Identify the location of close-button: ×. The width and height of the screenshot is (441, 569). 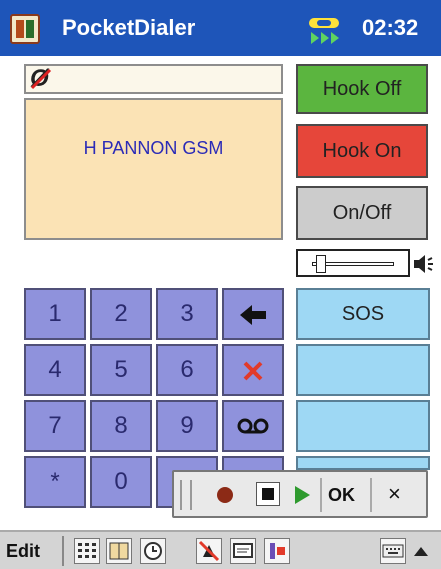
(394, 494).